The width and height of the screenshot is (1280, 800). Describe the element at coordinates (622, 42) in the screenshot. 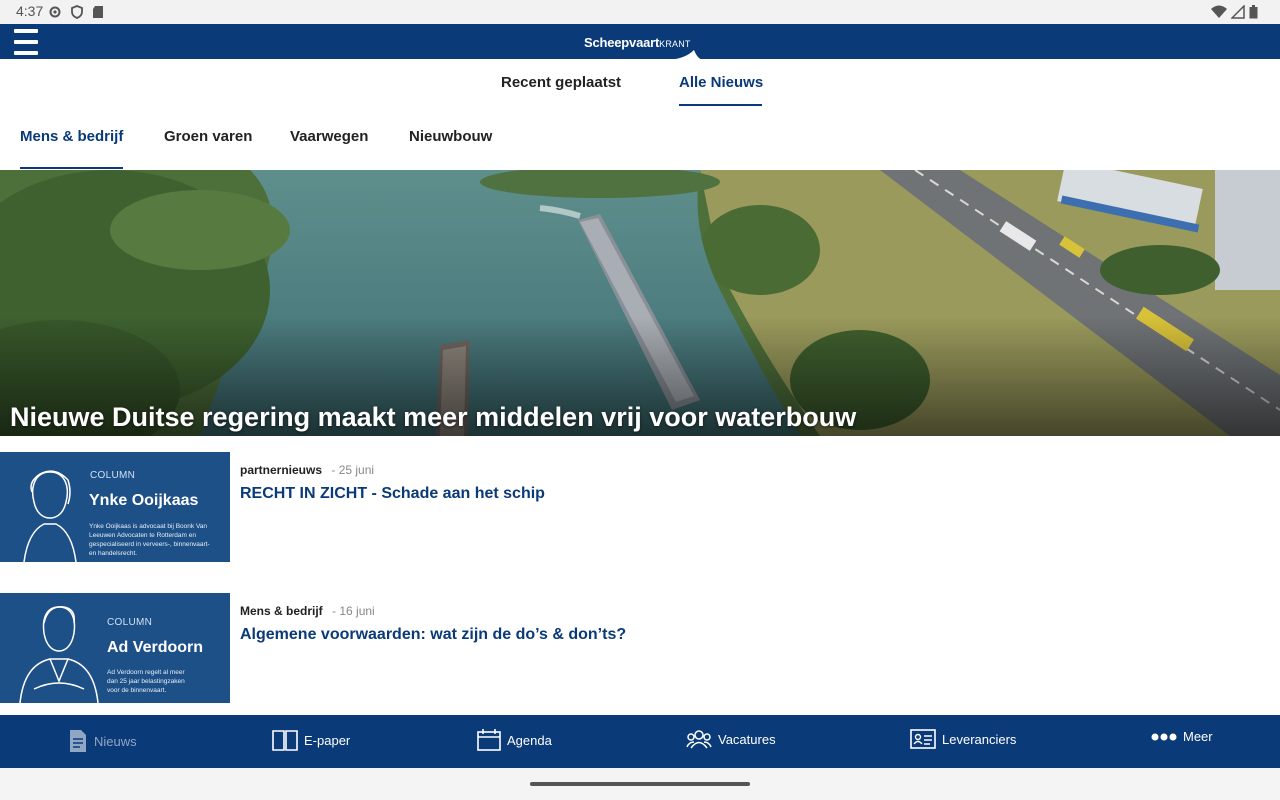

I see `logo-main: Scheepvaart` at that location.